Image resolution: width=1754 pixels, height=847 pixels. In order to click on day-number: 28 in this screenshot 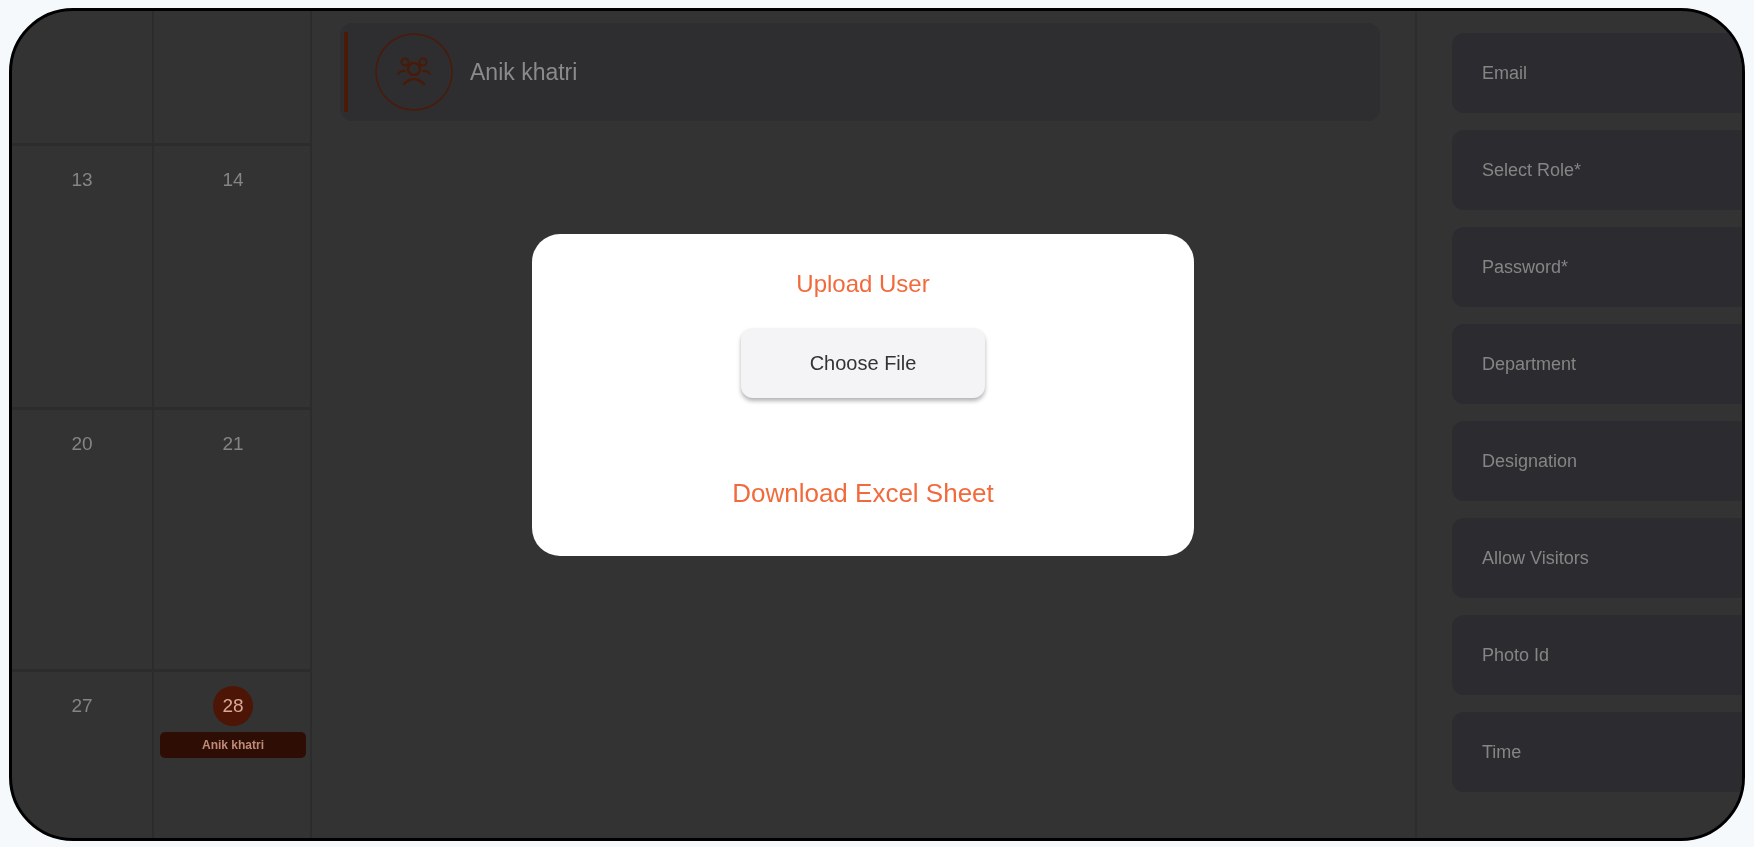, I will do `click(233, 706)`.